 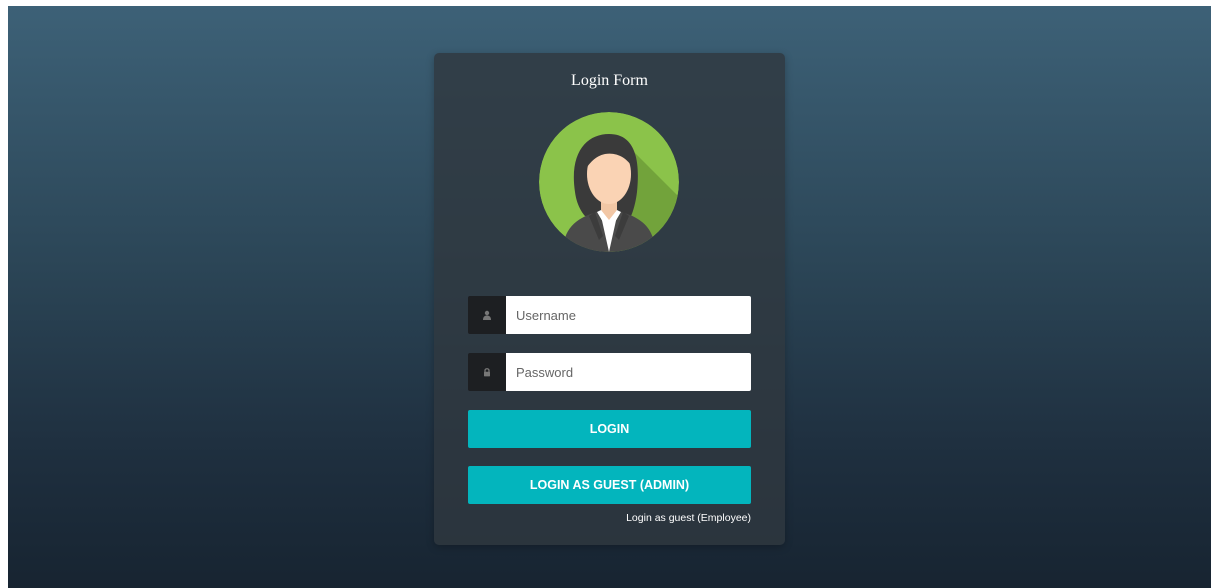 I want to click on form-title: Login Form, so click(x=609, y=80).